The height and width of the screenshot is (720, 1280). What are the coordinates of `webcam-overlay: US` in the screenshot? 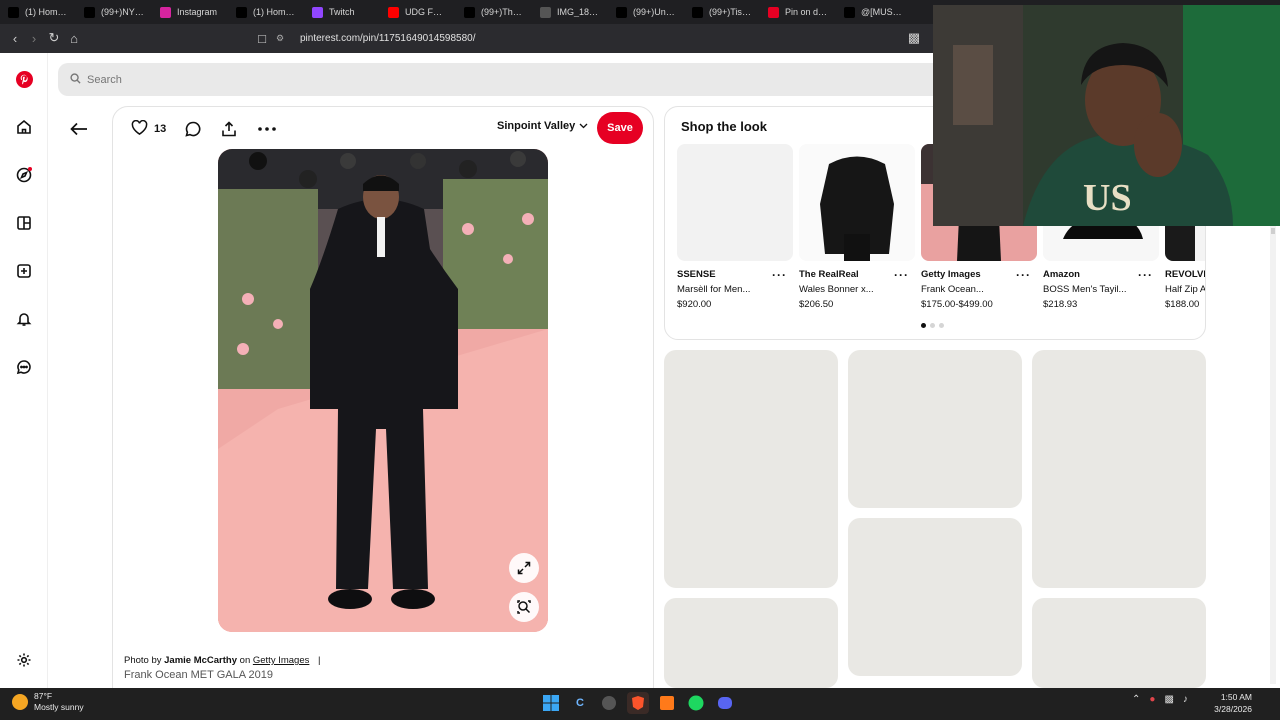 It's located at (1106, 115).